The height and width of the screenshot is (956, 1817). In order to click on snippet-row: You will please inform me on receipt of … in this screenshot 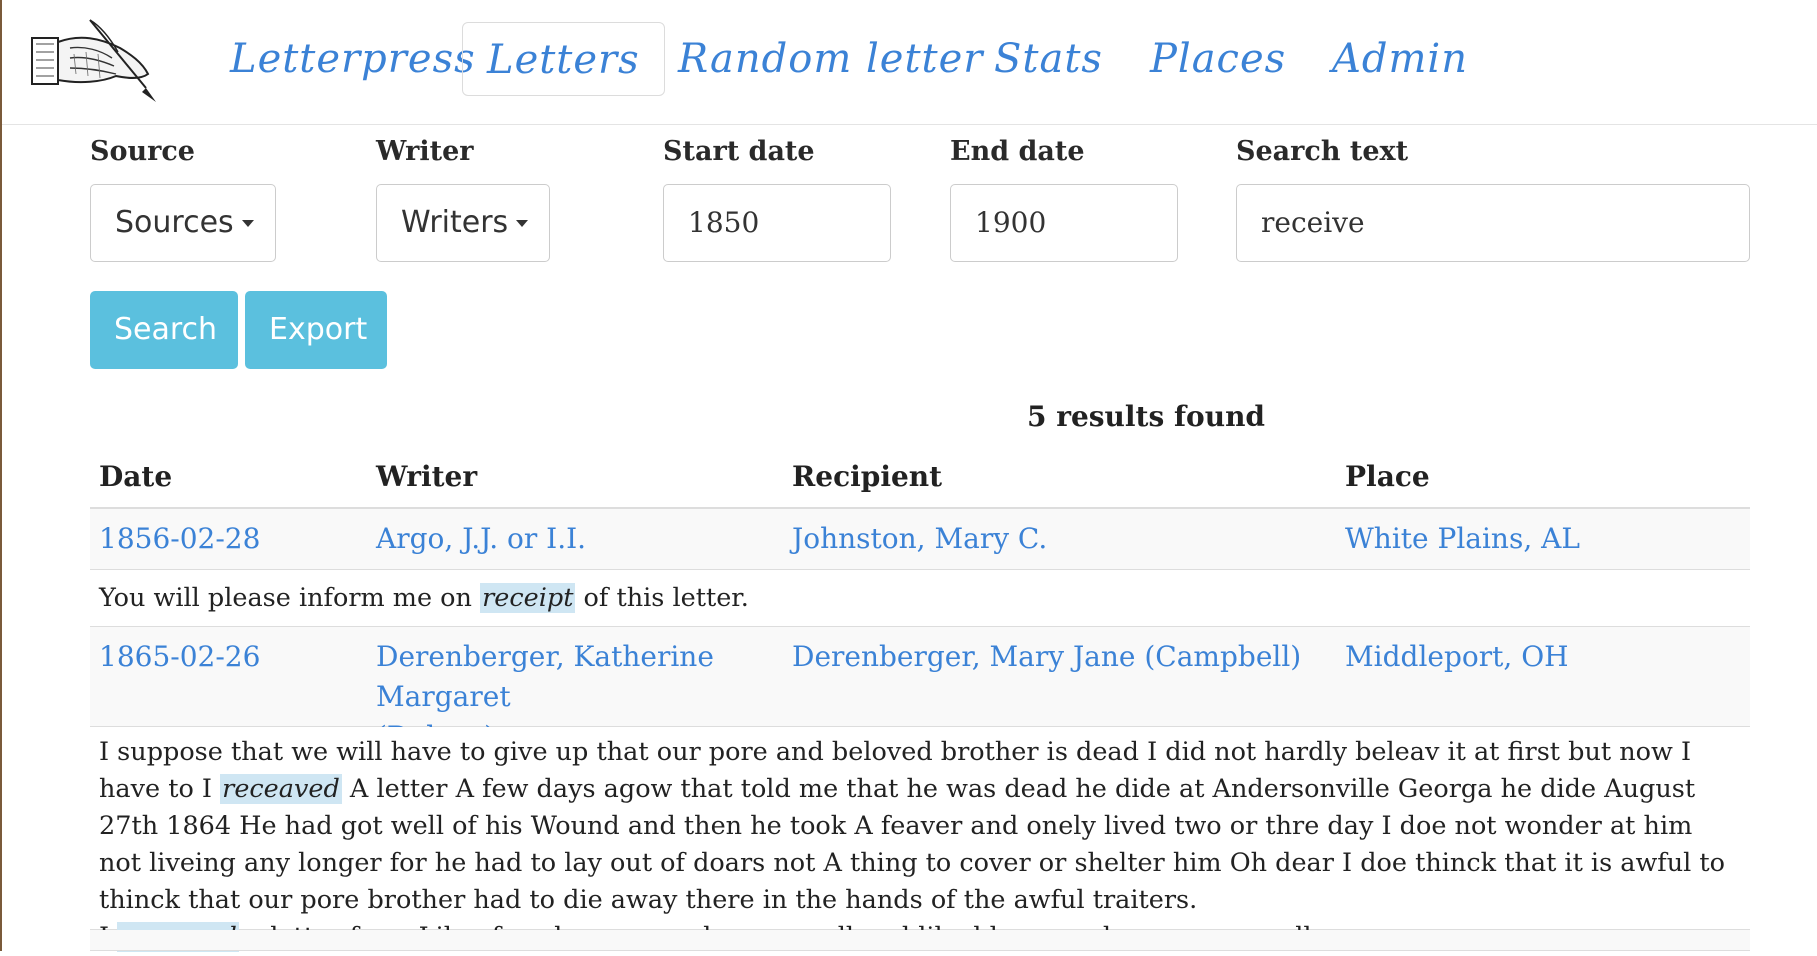, I will do `click(920, 598)`.